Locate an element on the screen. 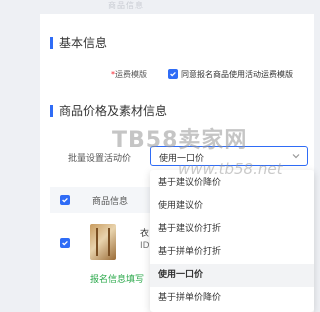 This screenshot has width=320, height=312. product-thumbnail is located at coordinates (103, 242).